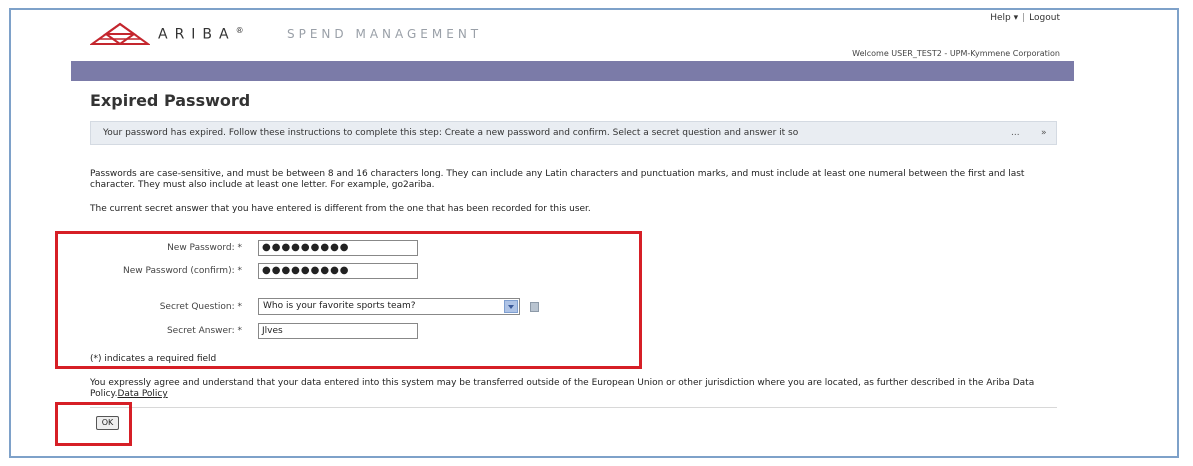 This screenshot has width=1193, height=466. I want to click on brand-name: ARIBA®, so click(201, 34).